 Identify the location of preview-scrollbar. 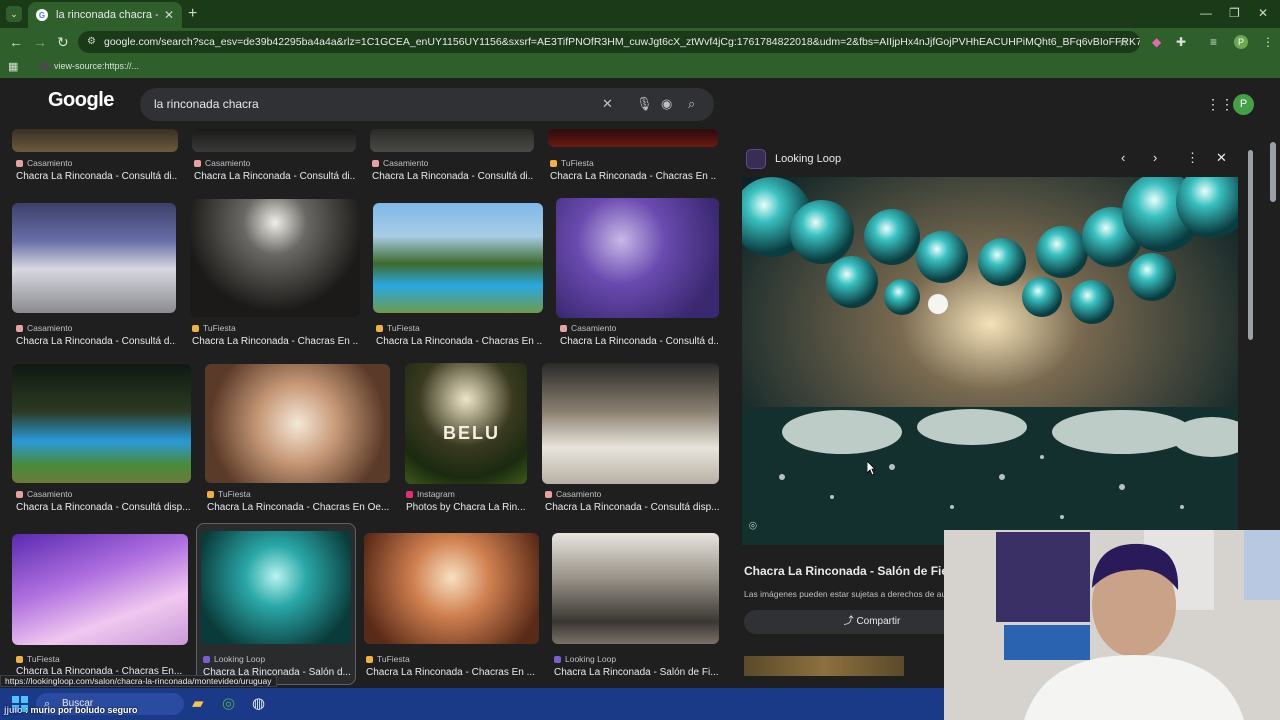
(1250, 245).